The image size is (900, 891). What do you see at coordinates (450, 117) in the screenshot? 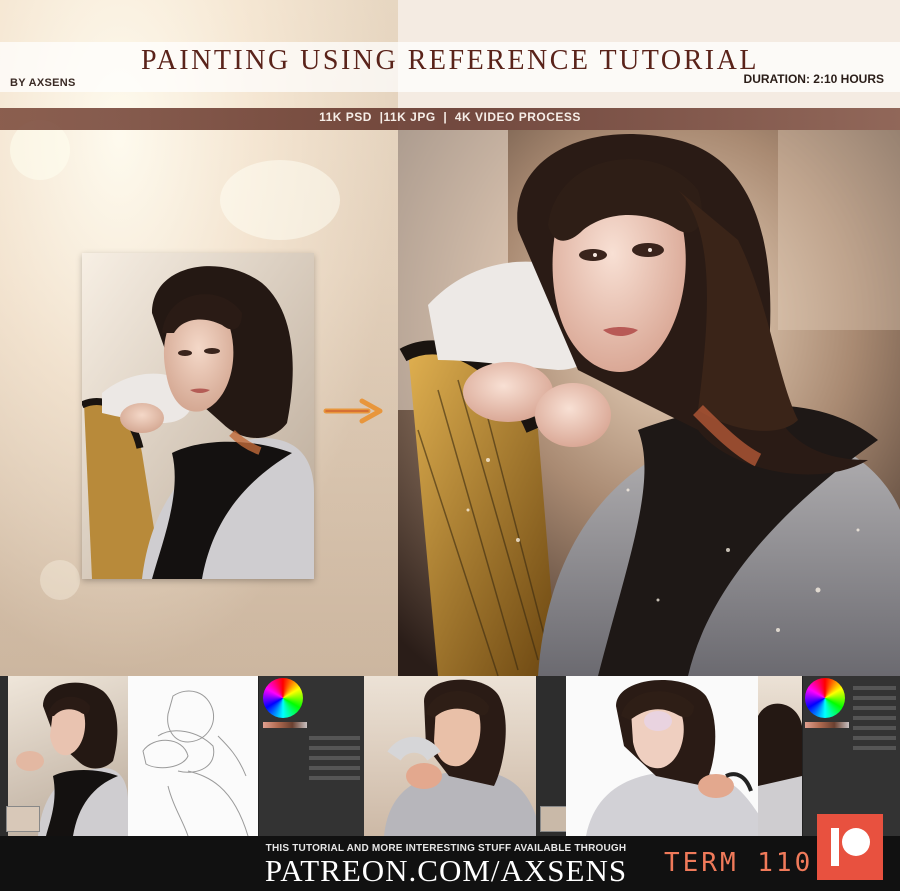
I see `specs-label: 11K PSD |11K JPG | 4K VIDEO PROCESS` at bounding box center [450, 117].